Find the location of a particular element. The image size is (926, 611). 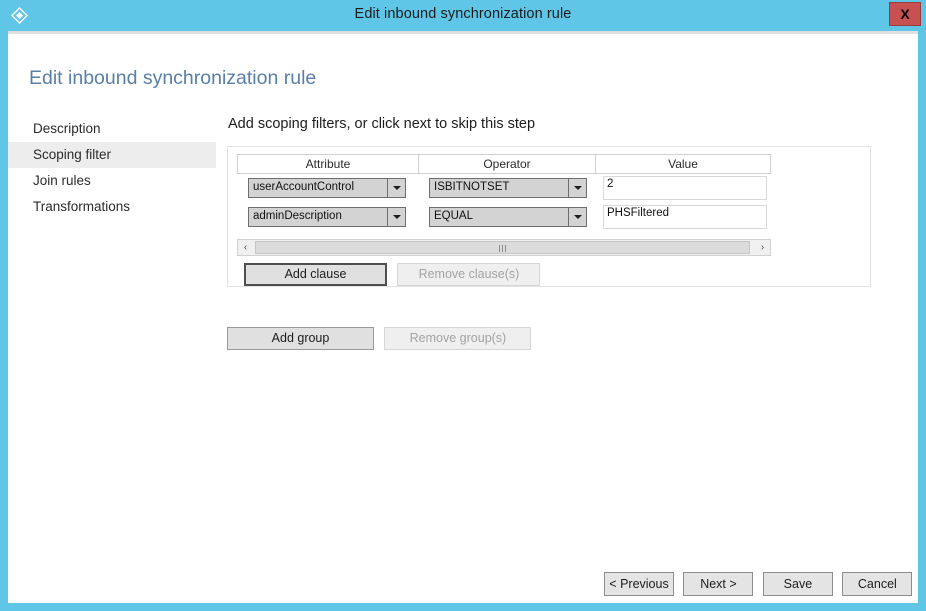

sidebar-item-label: Scoping filter is located at coordinates (72, 154).